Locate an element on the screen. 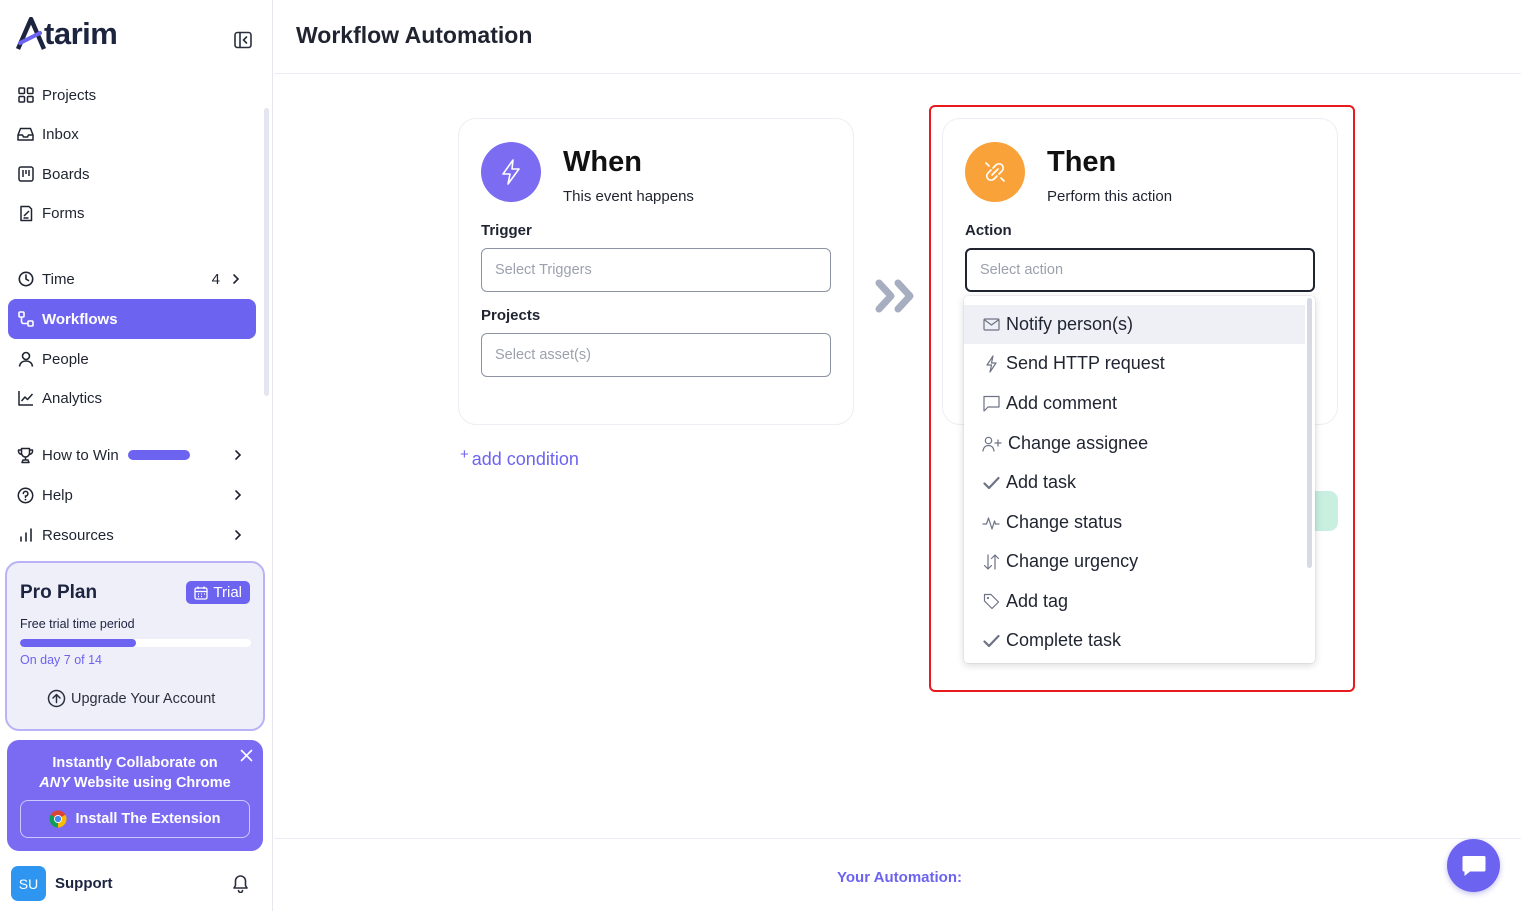 The width and height of the screenshot is (1521, 911). bars-icon is located at coordinates (25, 535).